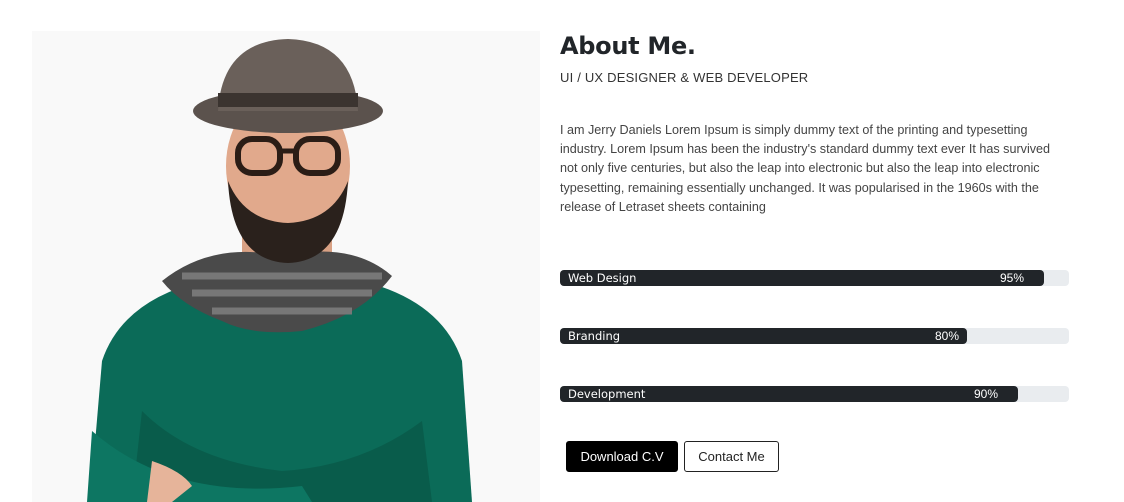 Image resolution: width=1124 pixels, height=502 pixels. What do you see at coordinates (684, 77) in the screenshot?
I see `job-subtitle: UI / UX DESIGNER & WEB DEVELOPER` at bounding box center [684, 77].